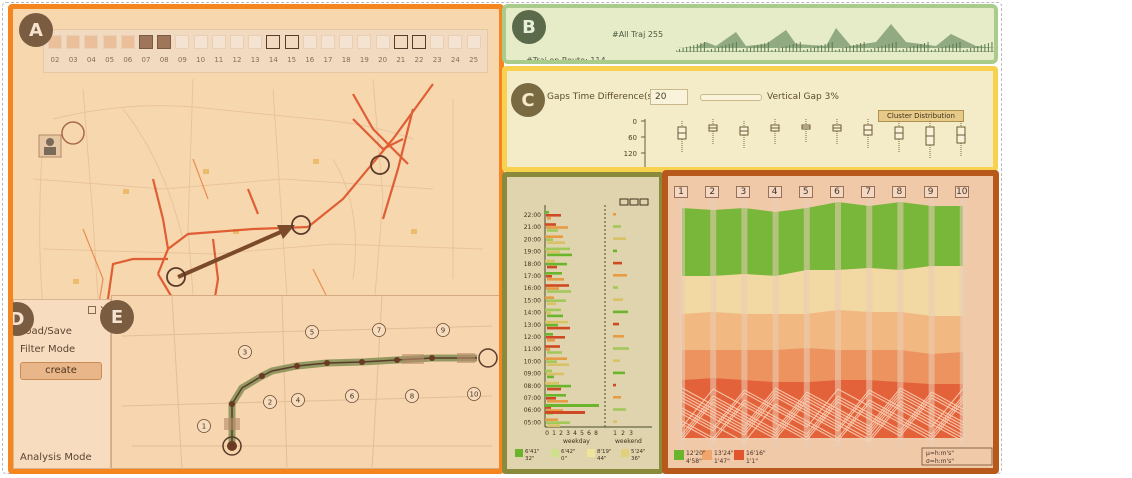 This screenshot has height=478, width=1132. I want to click on badge-a: A, so click(36, 30).